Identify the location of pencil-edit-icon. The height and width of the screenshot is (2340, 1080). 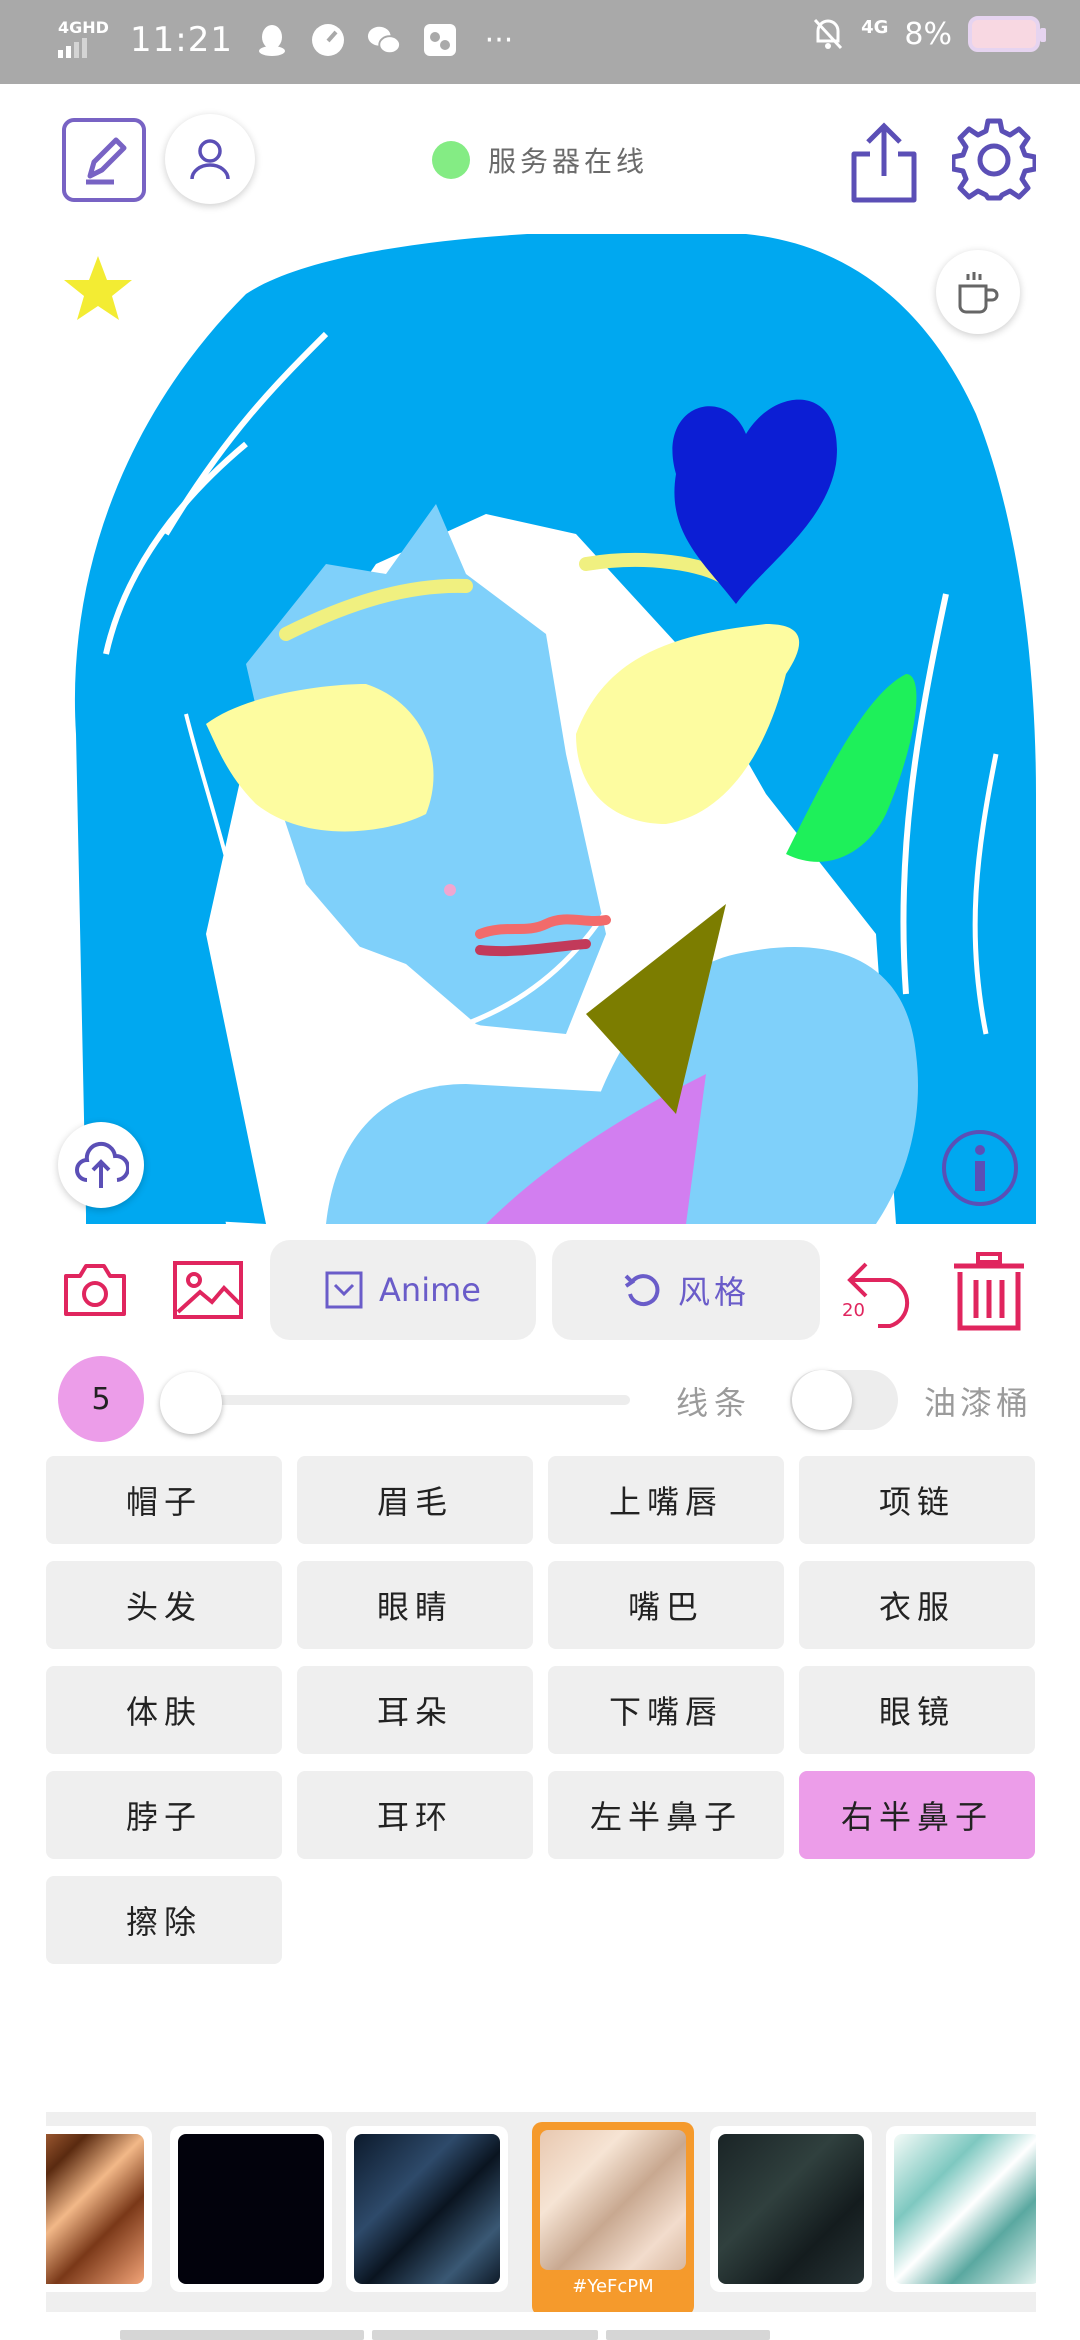
(106, 161).